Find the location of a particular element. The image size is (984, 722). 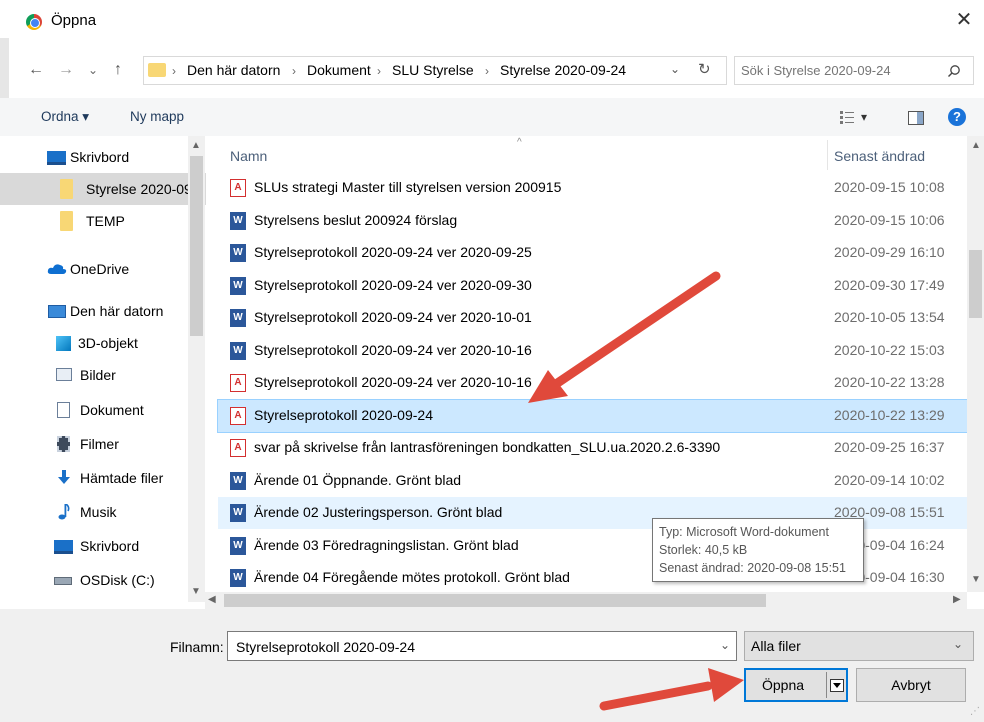

nav-item: OneDrive is located at coordinates (103, 269).